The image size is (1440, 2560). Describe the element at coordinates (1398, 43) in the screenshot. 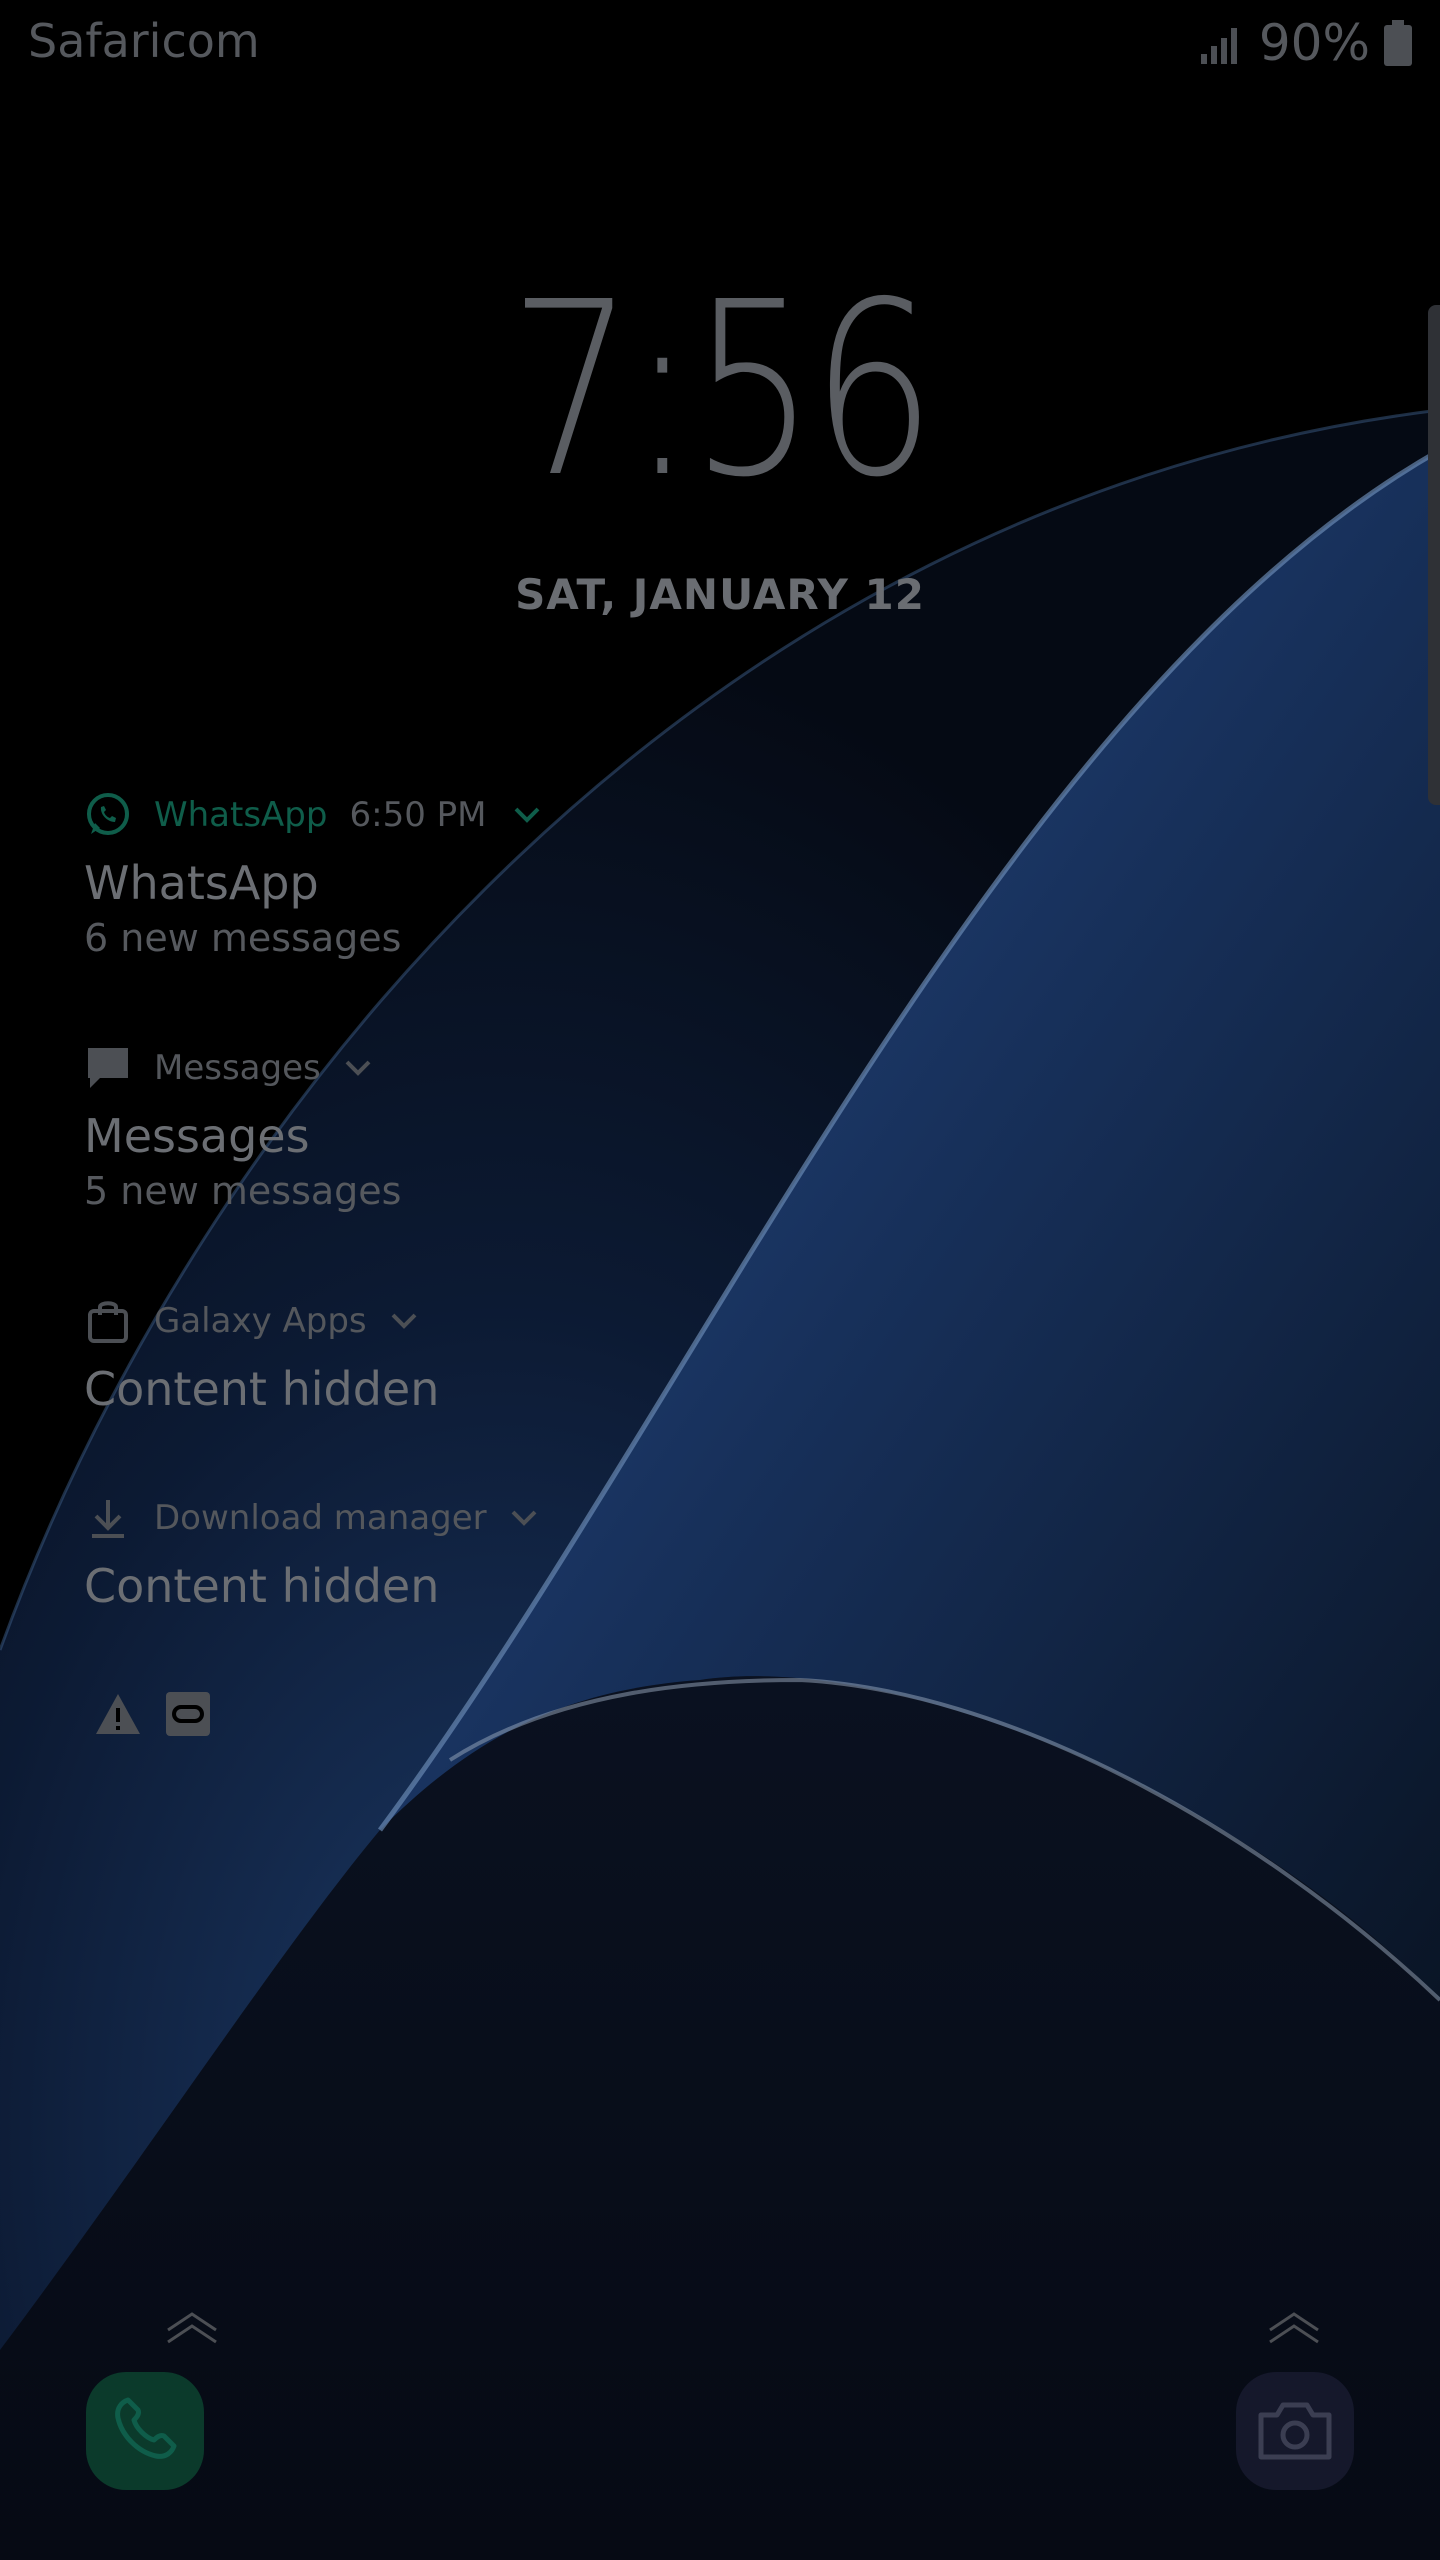

I see `battery-icon` at that location.